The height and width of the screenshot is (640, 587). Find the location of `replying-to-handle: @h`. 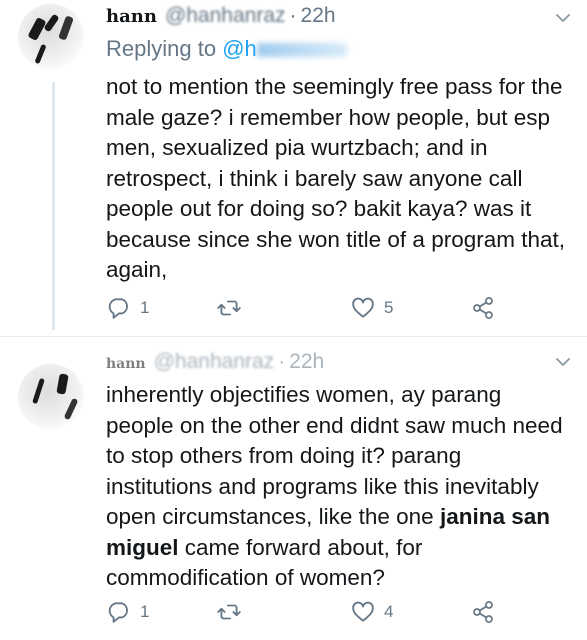

replying-to-handle: @h is located at coordinates (239, 48).